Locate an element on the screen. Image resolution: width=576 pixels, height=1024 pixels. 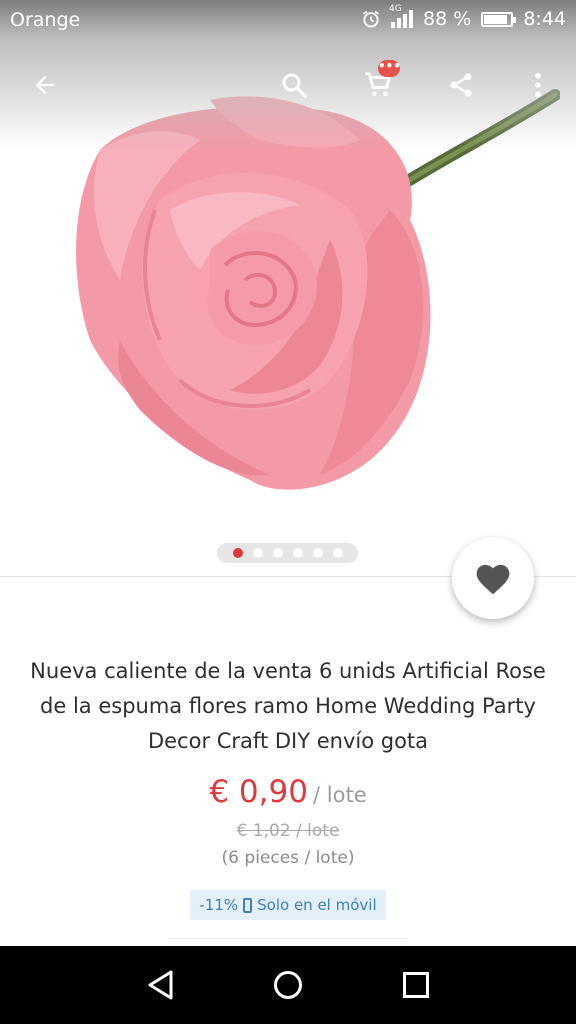
nav-home-button is located at coordinates (288, 985).